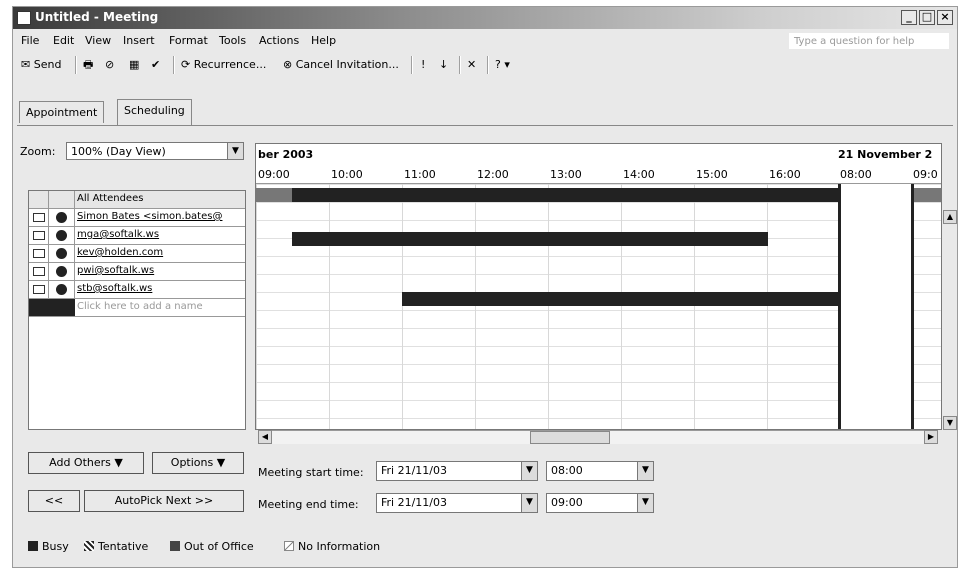  Describe the element at coordinates (30, 40) in the screenshot. I see `menu-file: File` at that location.